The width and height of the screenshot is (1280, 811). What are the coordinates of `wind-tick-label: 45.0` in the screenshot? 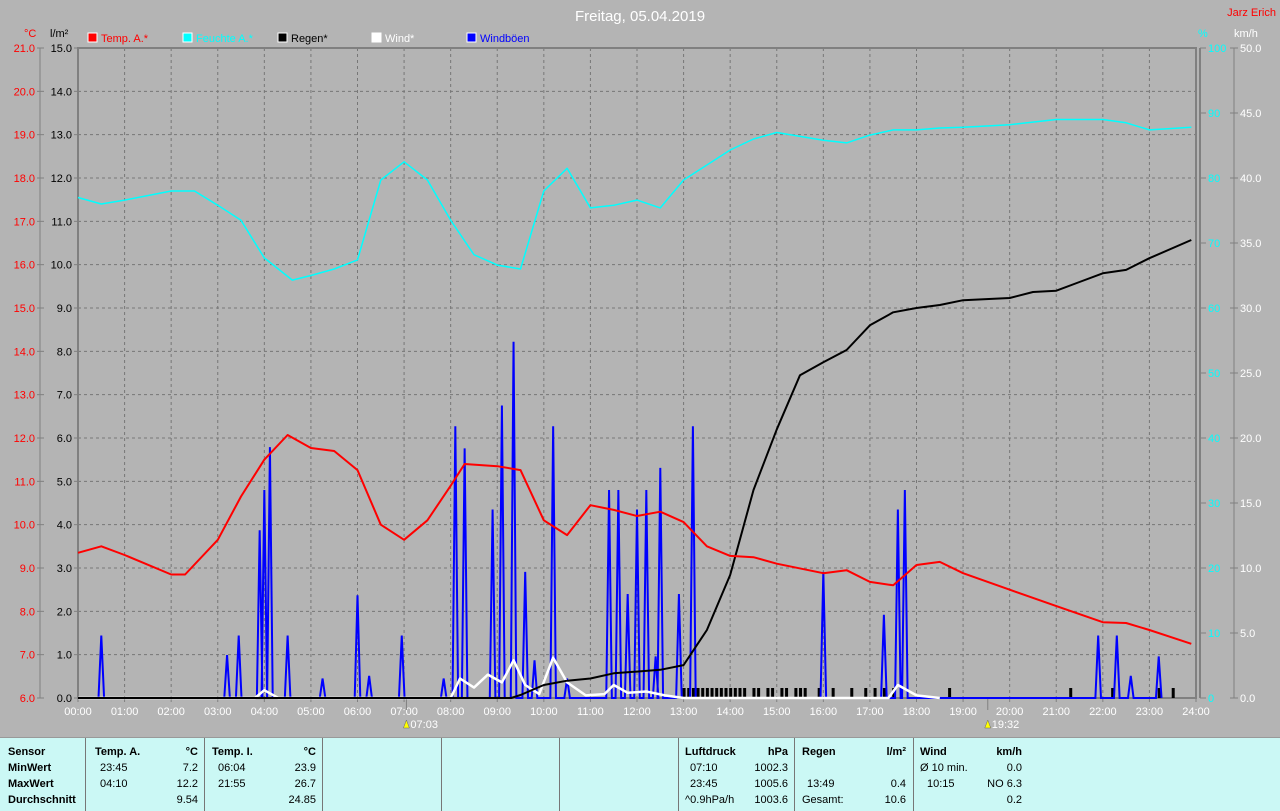 It's located at (1250, 114).